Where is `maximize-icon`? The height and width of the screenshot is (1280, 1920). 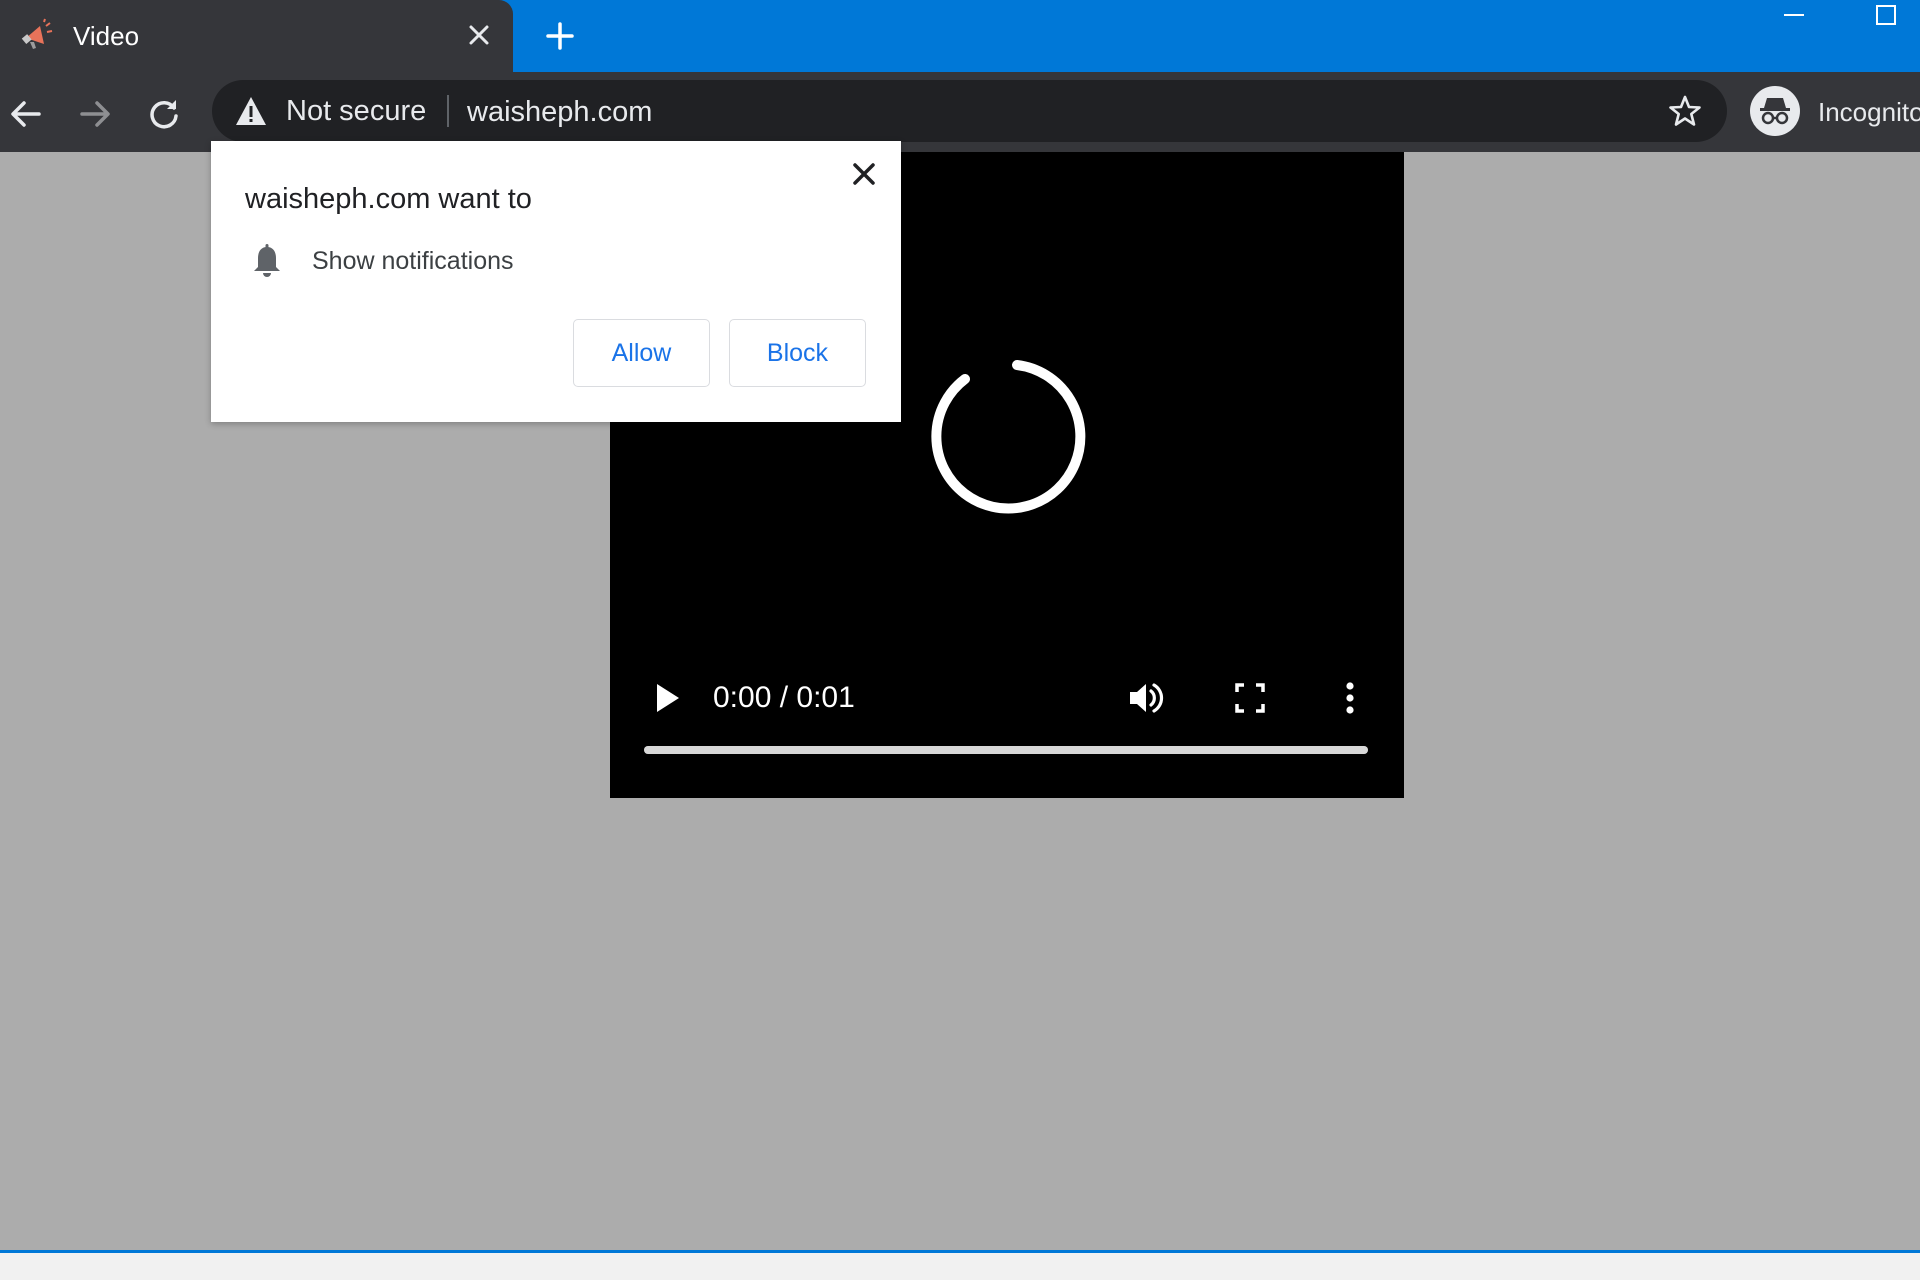 maximize-icon is located at coordinates (1886, 15).